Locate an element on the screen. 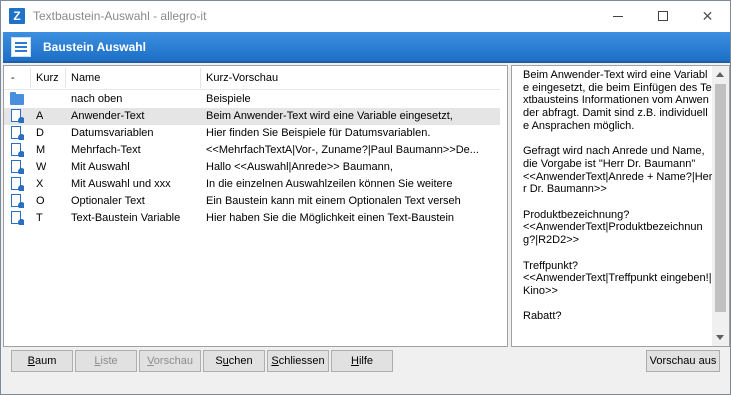 The width and height of the screenshot is (731, 395). list-item-name: Optionaler Text is located at coordinates (108, 201).